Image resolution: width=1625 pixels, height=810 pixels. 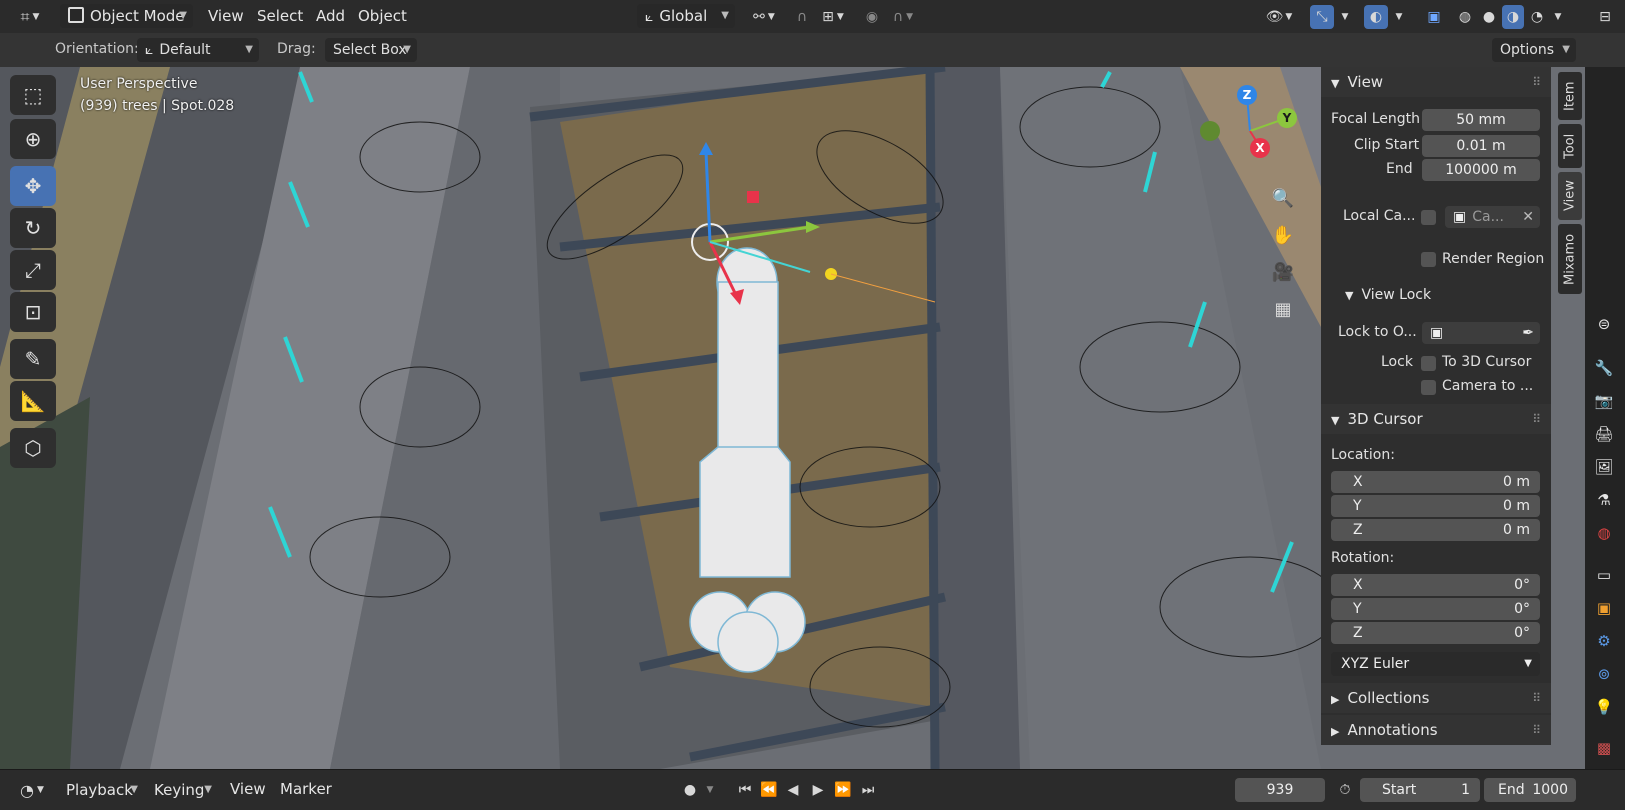 What do you see at coordinates (1604, 641) in the screenshot?
I see `modifier-icon: ⚙` at bounding box center [1604, 641].